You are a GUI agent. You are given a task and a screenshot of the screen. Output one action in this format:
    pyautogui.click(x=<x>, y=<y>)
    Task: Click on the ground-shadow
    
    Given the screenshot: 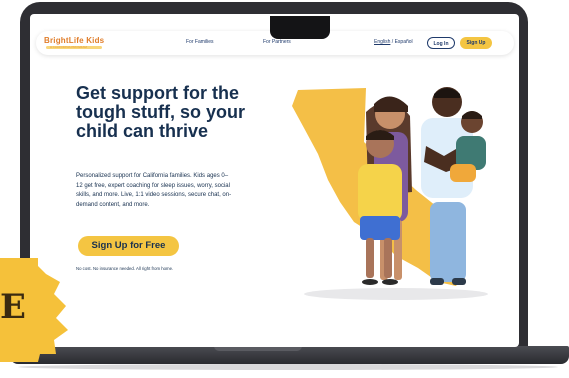 What is the action you would take?
    pyautogui.click(x=396, y=294)
    